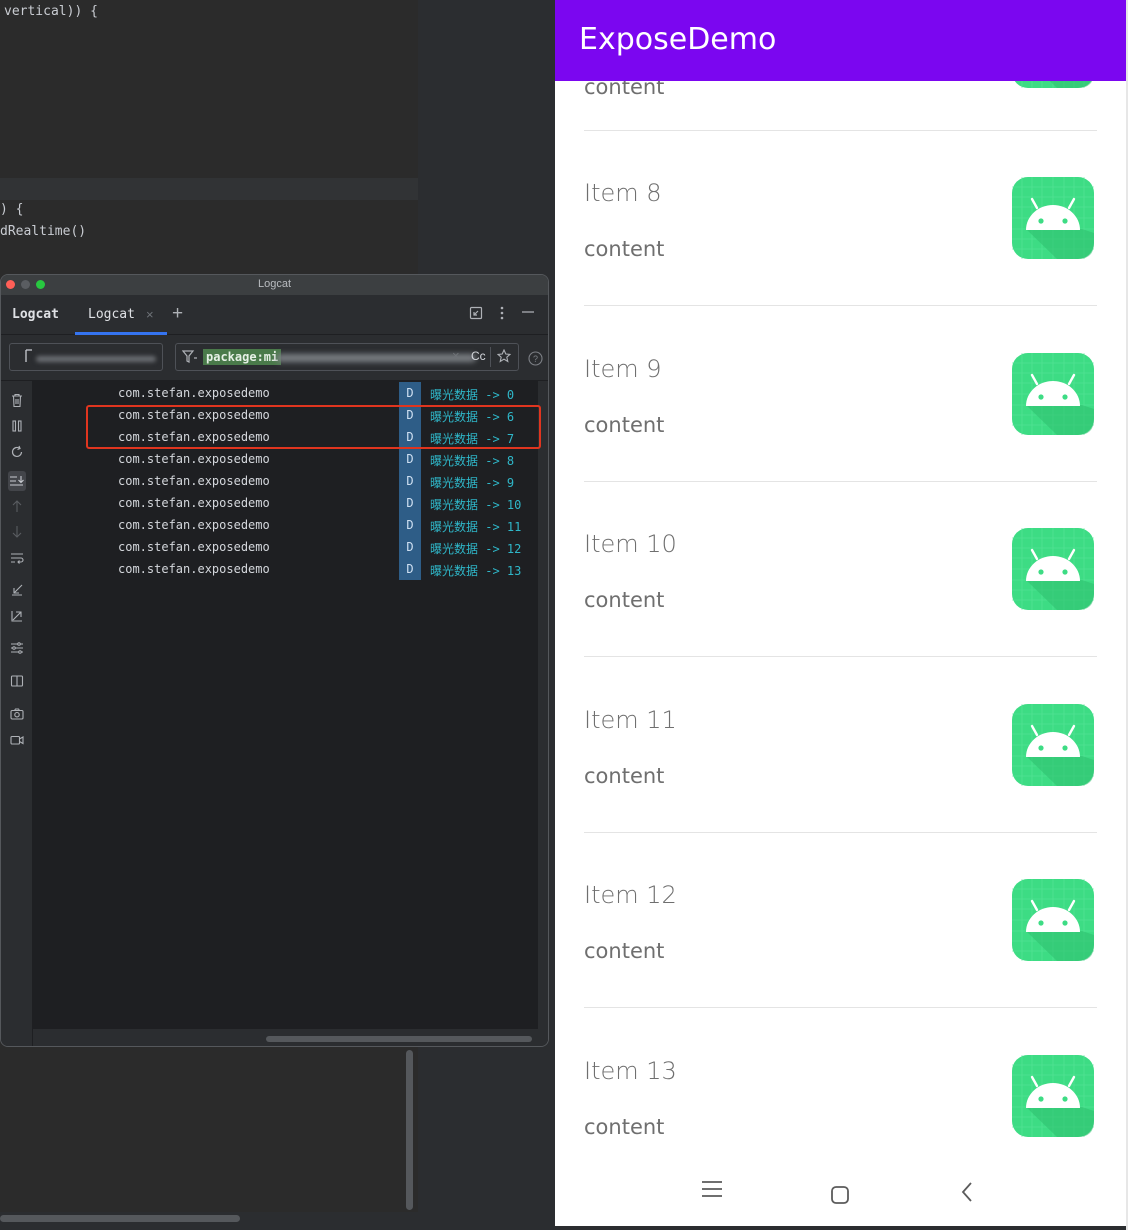  I want to click on logcat-titlebar: Logcat, so click(274, 285).